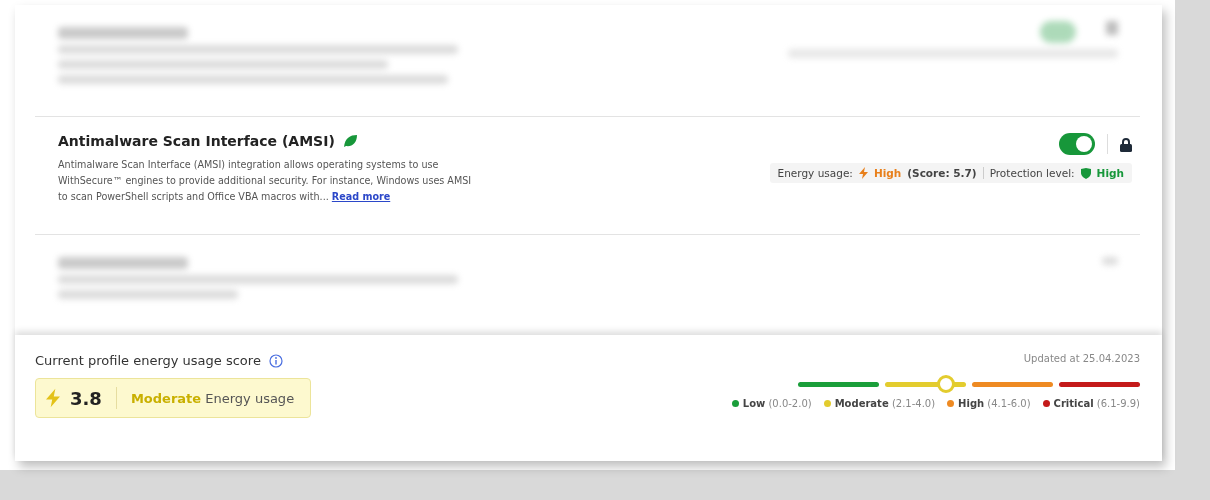 The height and width of the screenshot is (500, 1210). Describe the element at coordinates (1032, 173) in the screenshot. I see `protection-label: Protection level:` at that location.